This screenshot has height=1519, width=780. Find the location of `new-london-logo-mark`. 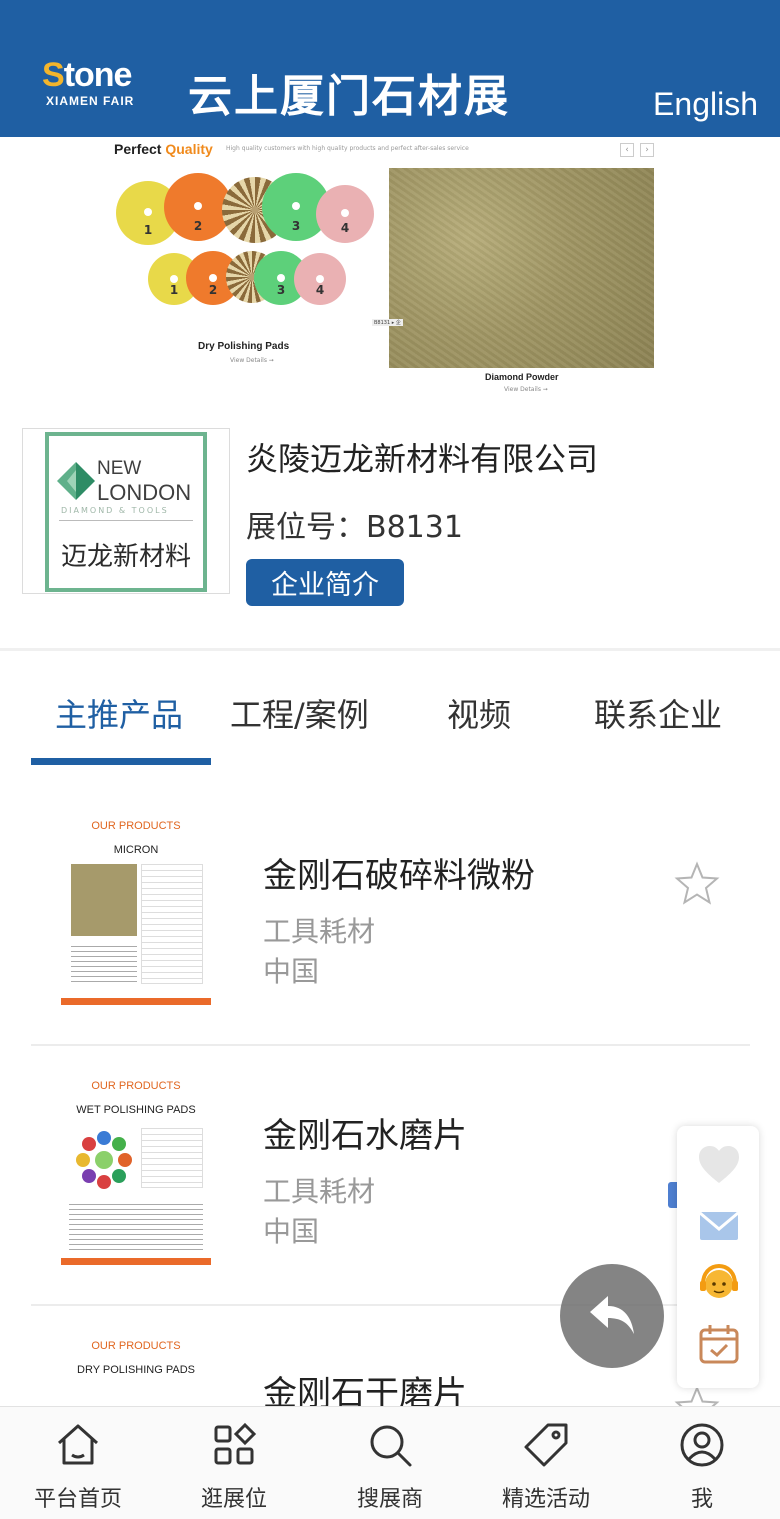

new-london-logo-mark is located at coordinates (76, 481).